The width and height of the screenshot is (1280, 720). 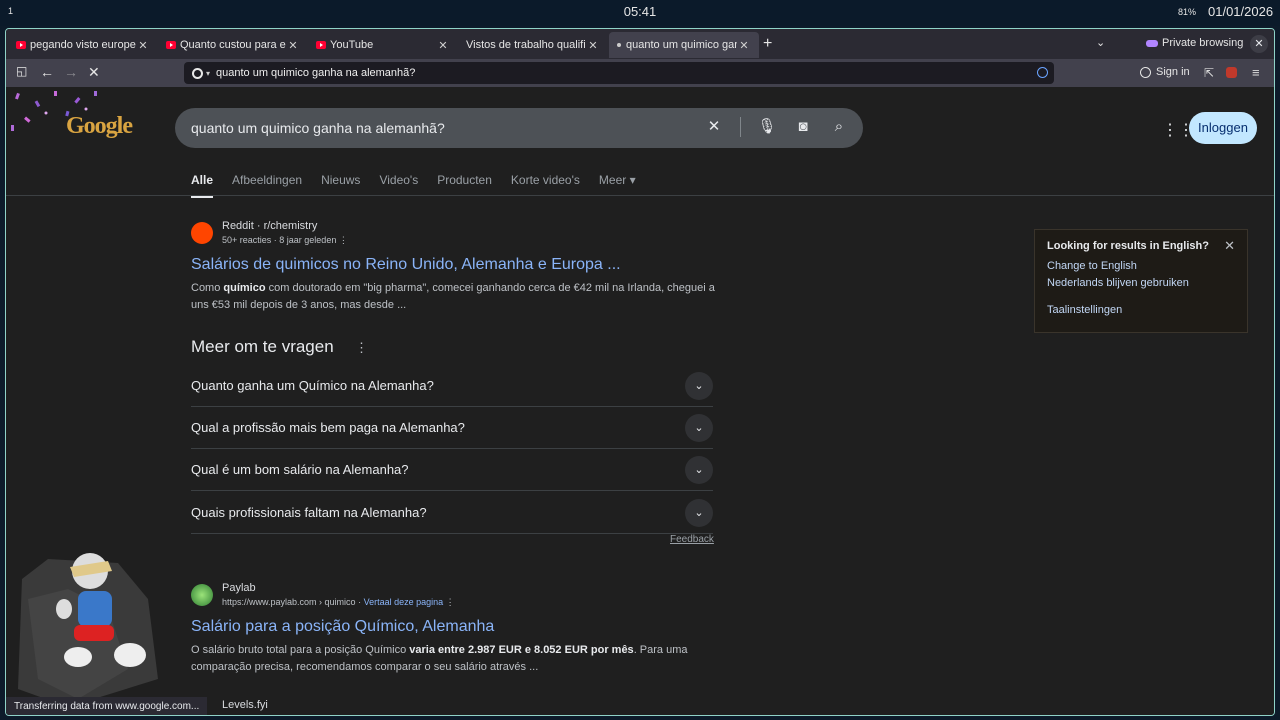 I want to click on google-doodle-logo: Google, so click(x=99, y=126).